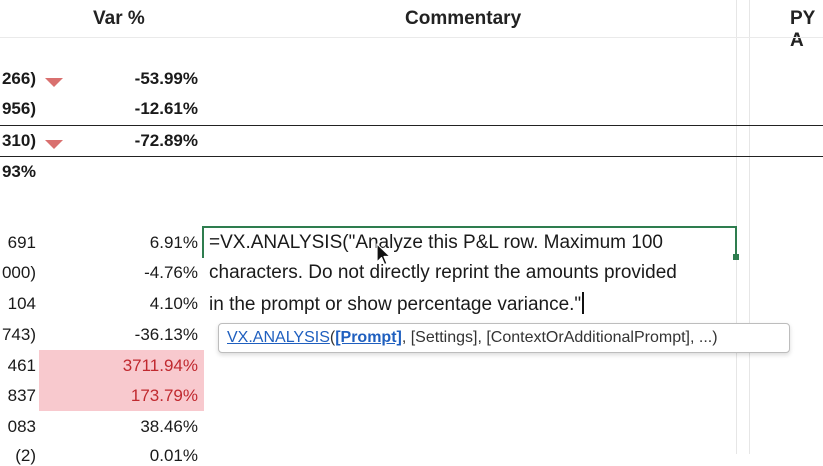 This screenshot has height=466, width=823. I want to click on var-pct-cell: -36.13%, so click(113, 335).